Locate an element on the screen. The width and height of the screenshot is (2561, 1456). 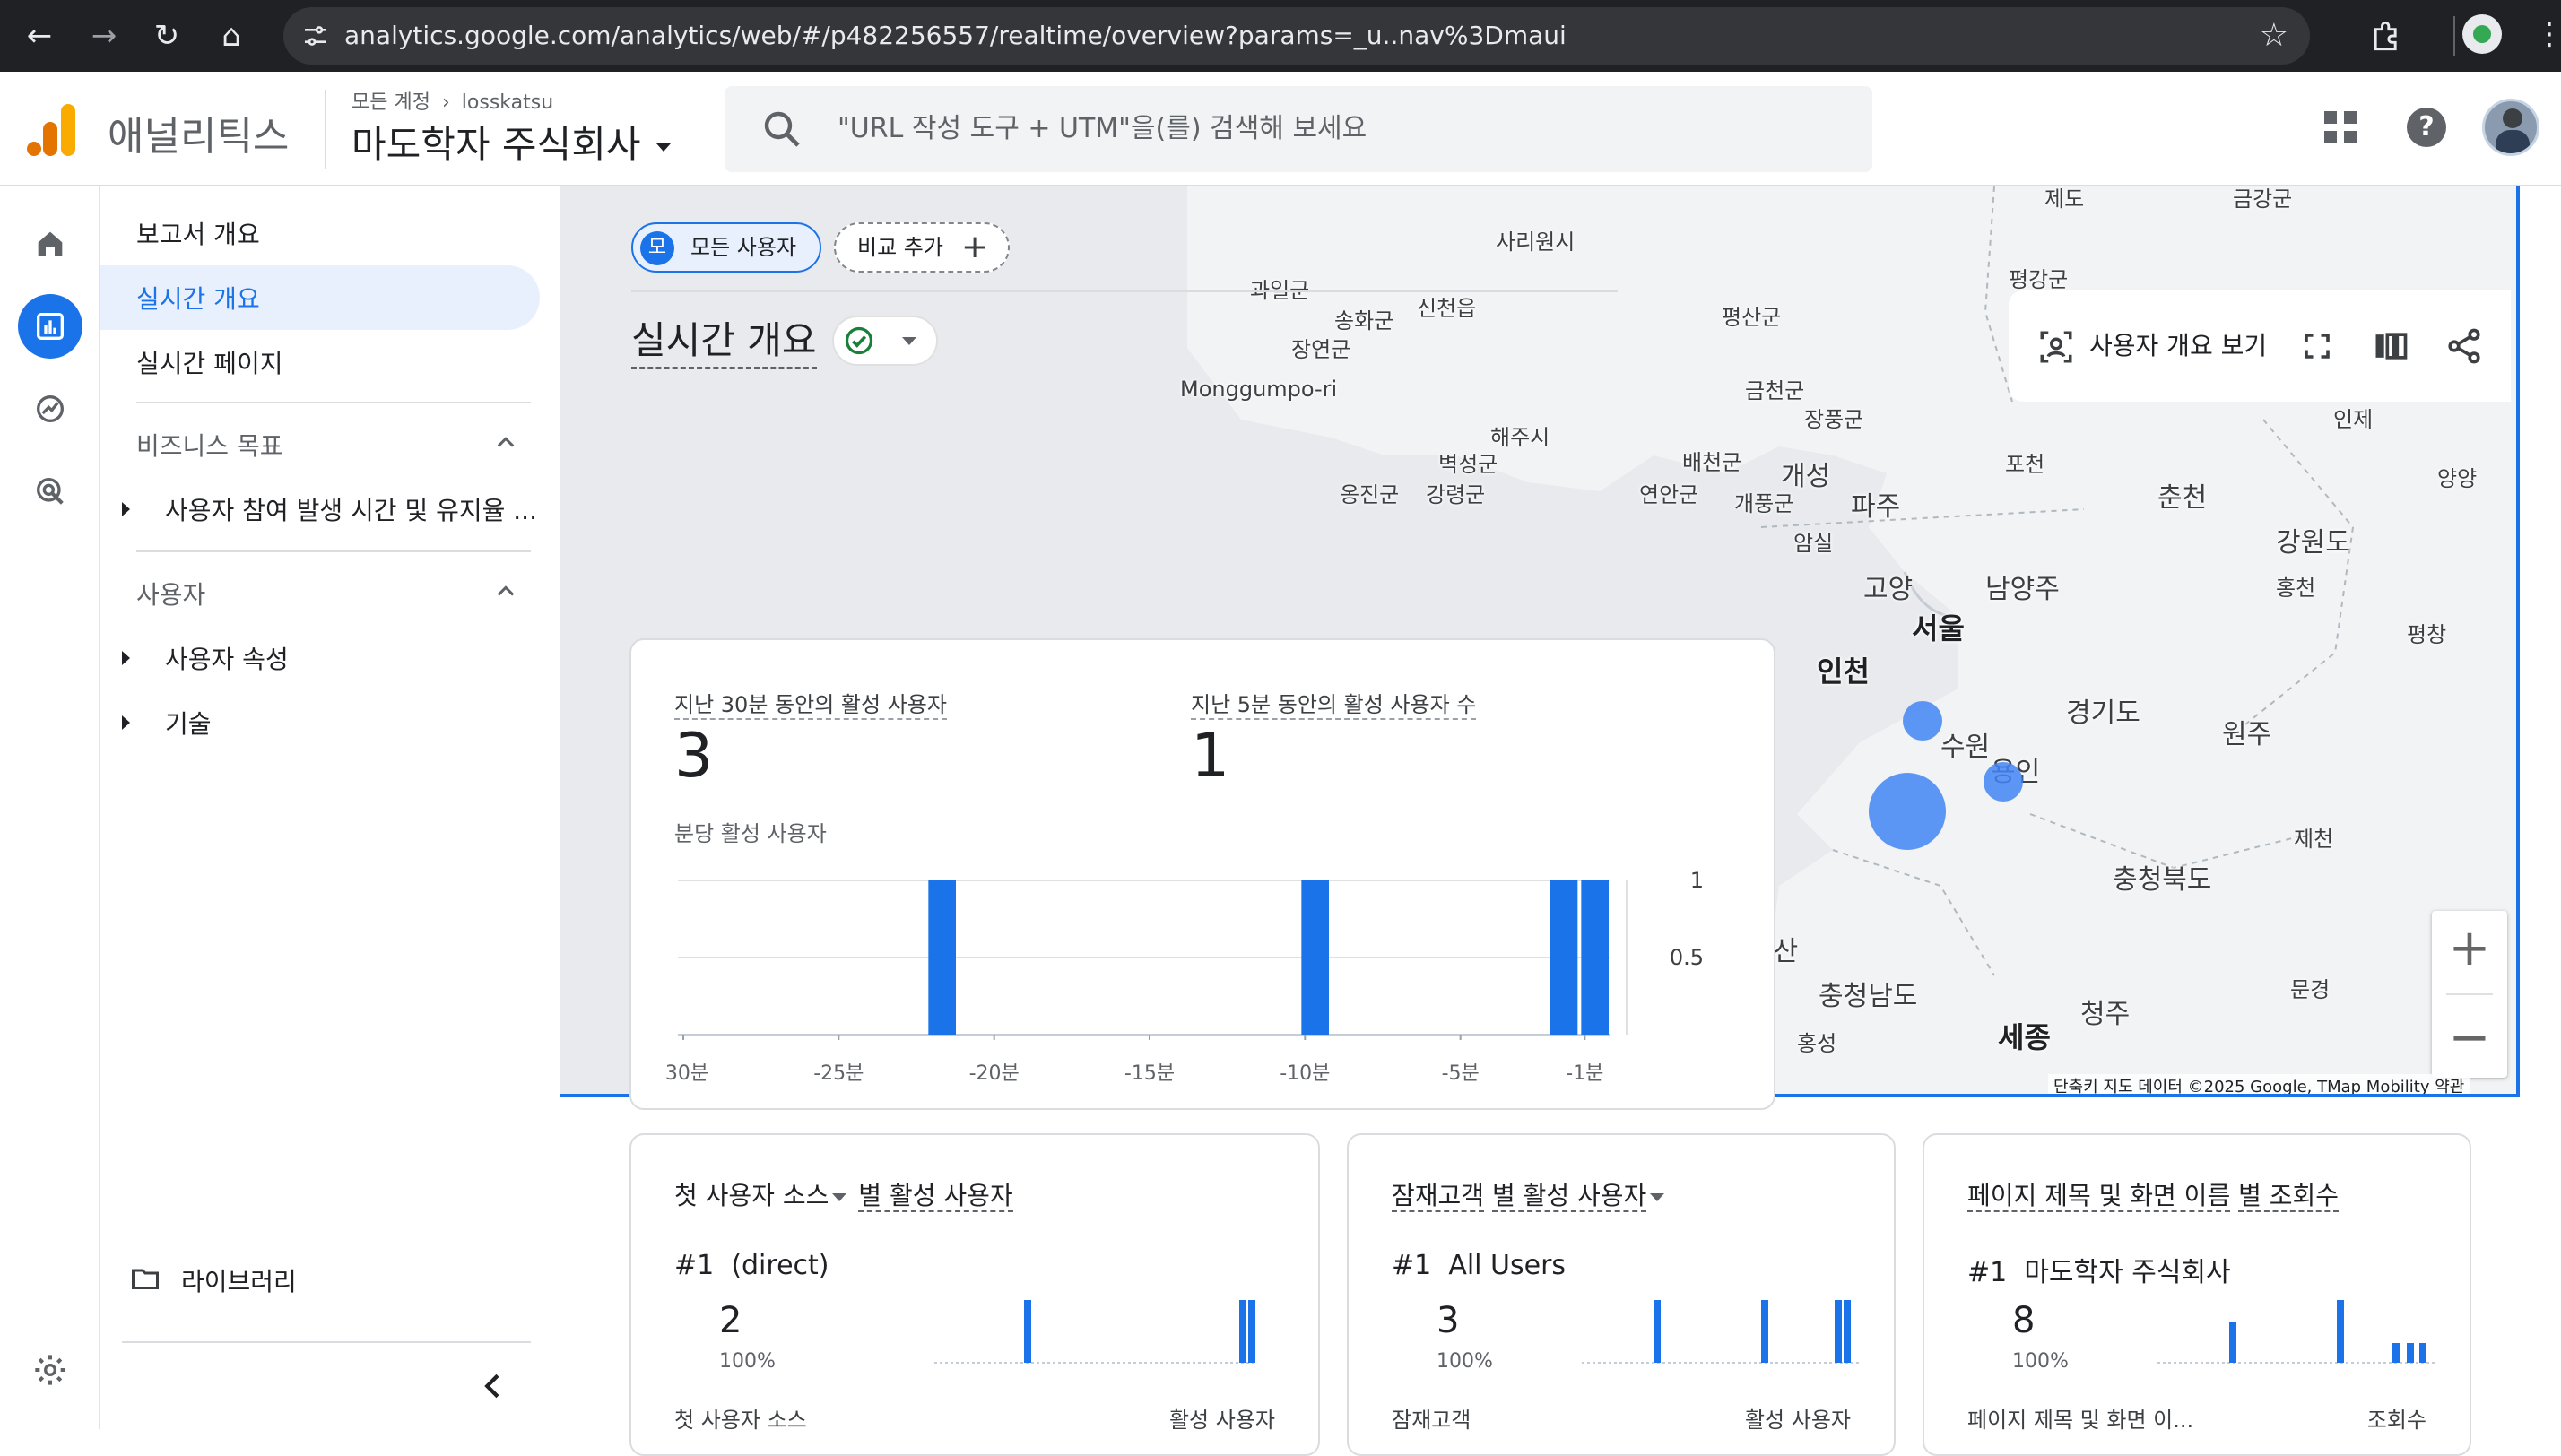
top-item-value: 2 is located at coordinates (730, 1321).